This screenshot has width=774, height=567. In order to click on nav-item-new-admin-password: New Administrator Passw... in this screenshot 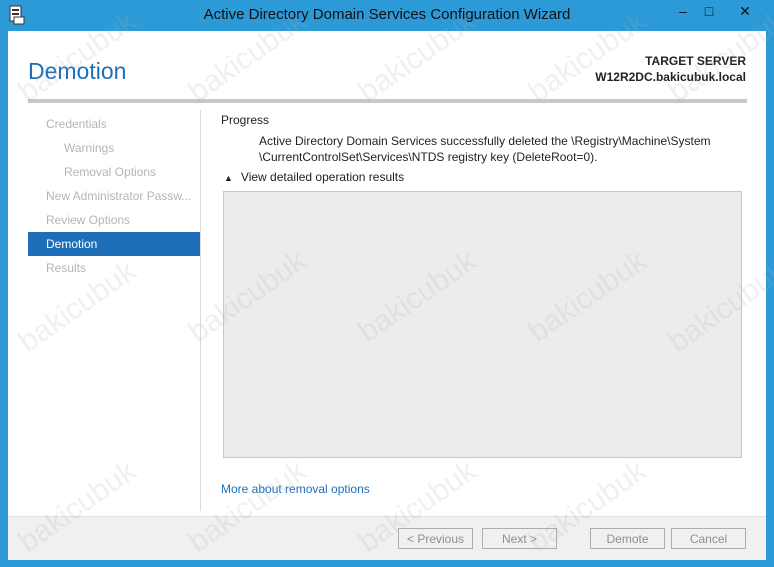, I will do `click(119, 196)`.